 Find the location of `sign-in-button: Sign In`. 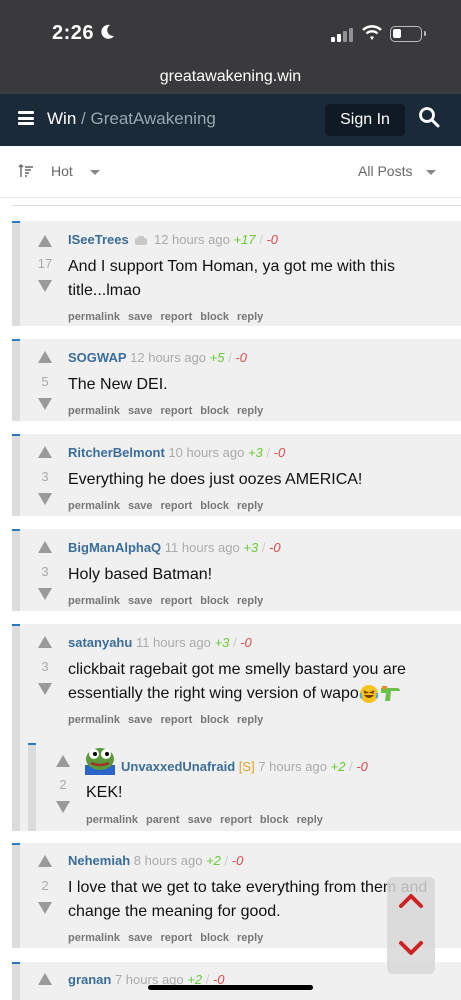

sign-in-button: Sign In is located at coordinates (365, 120).